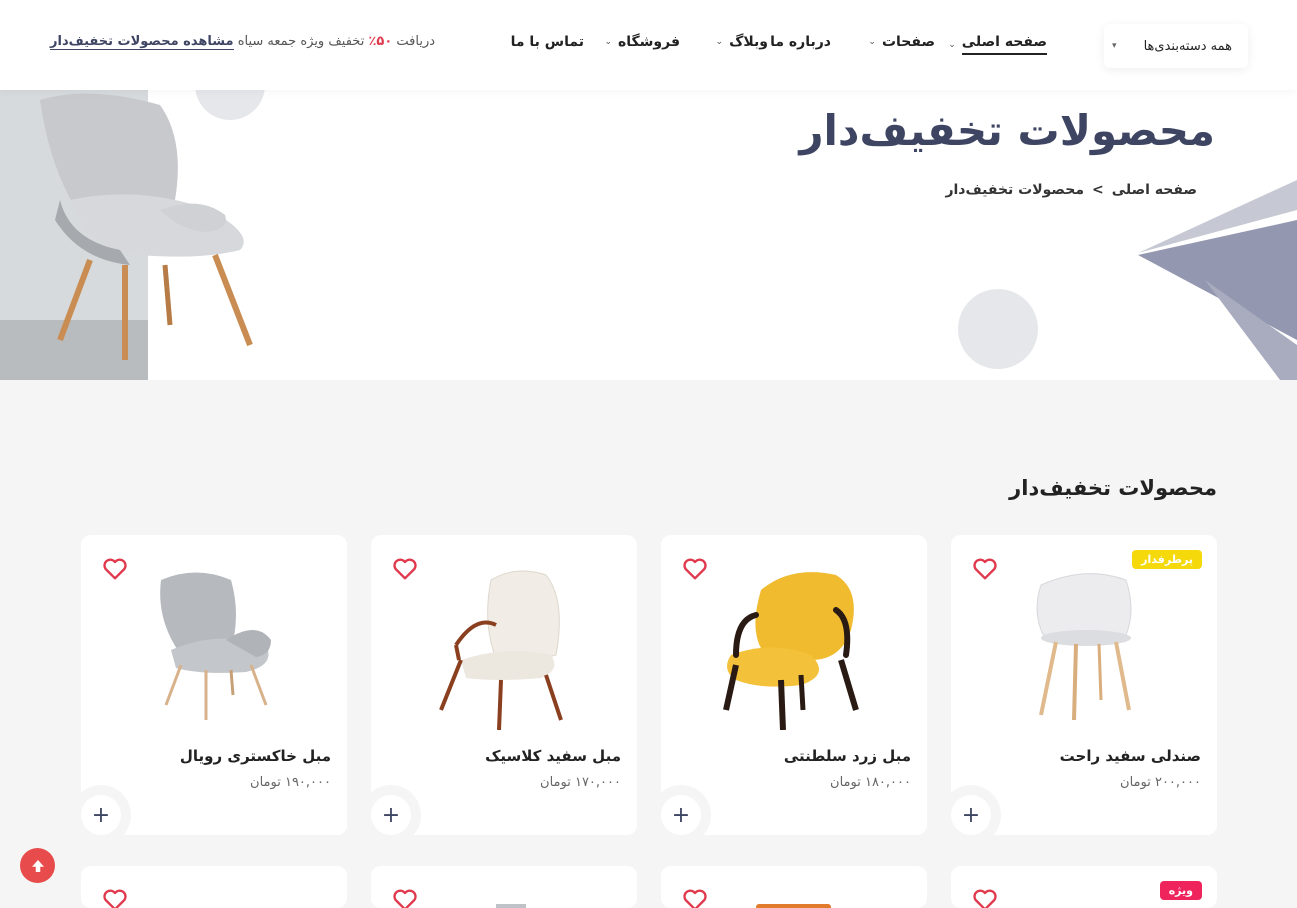 This screenshot has height=908, width=1297. I want to click on hero-decoration, so click(1127, 280).